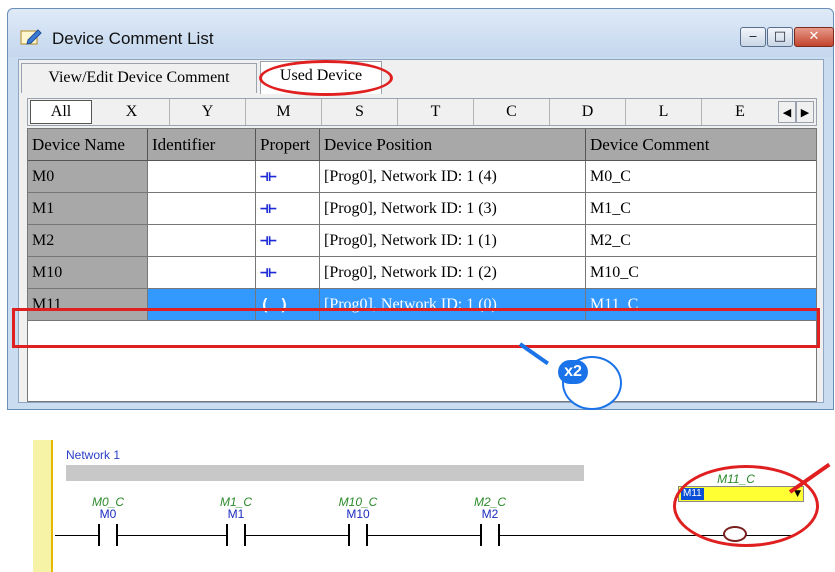 This screenshot has height=572, width=835. I want to click on device-position-cell: [Prog0], Network ID: 1 (1), so click(453, 241).